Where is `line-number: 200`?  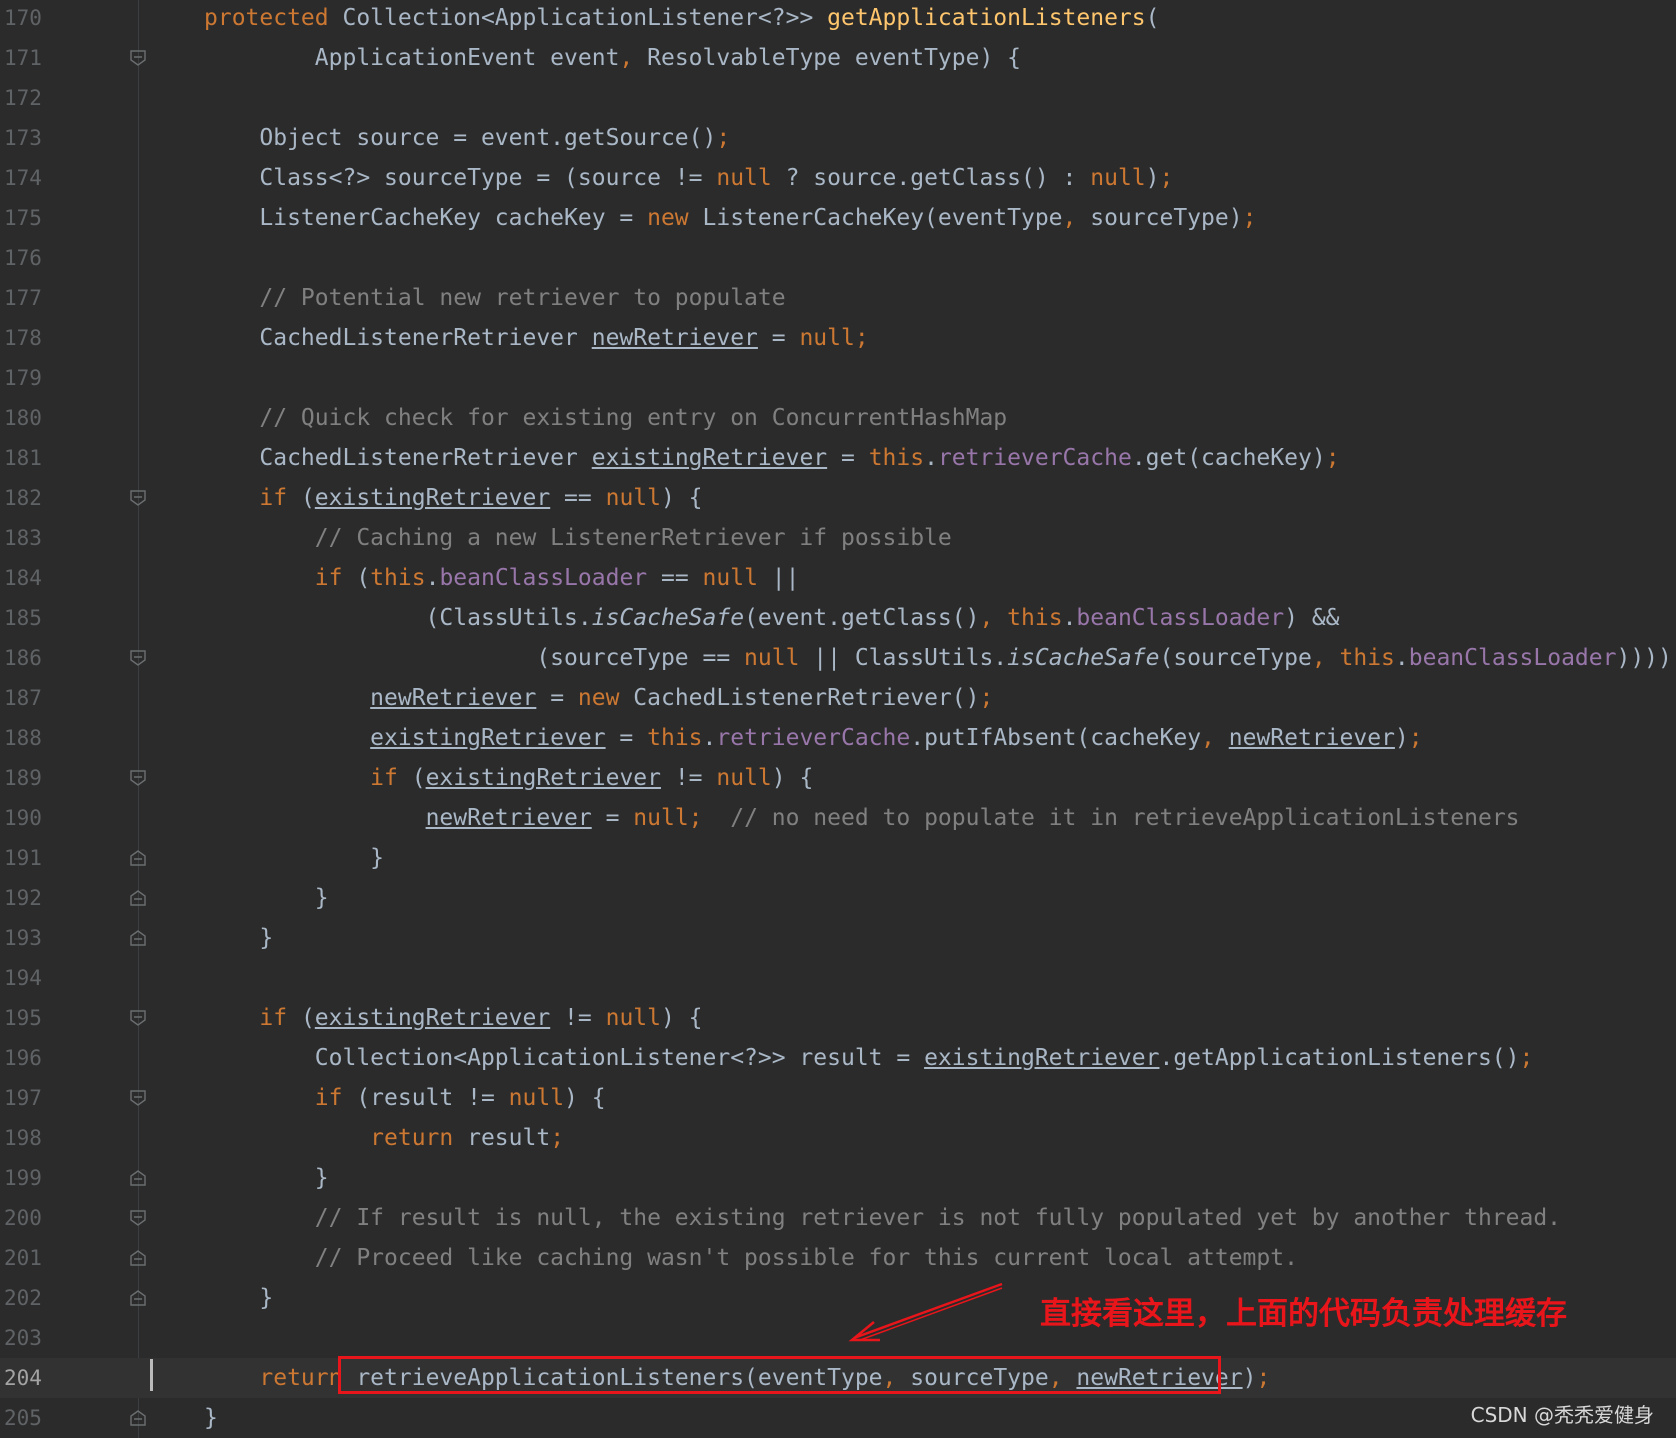
line-number: 200 is located at coordinates (23, 1218).